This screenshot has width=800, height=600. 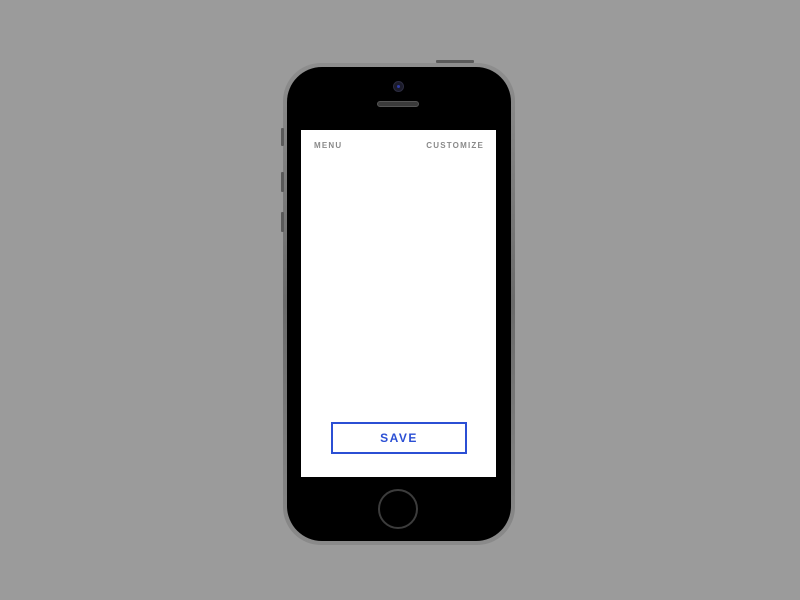 What do you see at coordinates (455, 145) in the screenshot?
I see `customize-link: CUSTOMIZE` at bounding box center [455, 145].